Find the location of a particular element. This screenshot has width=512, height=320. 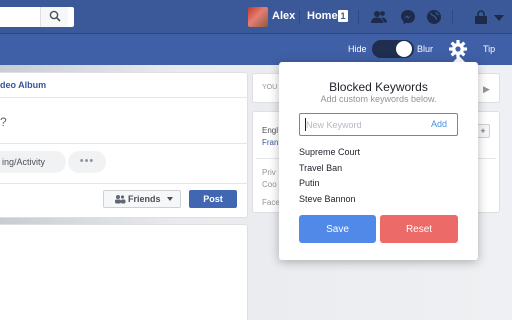

chevron-down-icon is located at coordinates (170, 199).